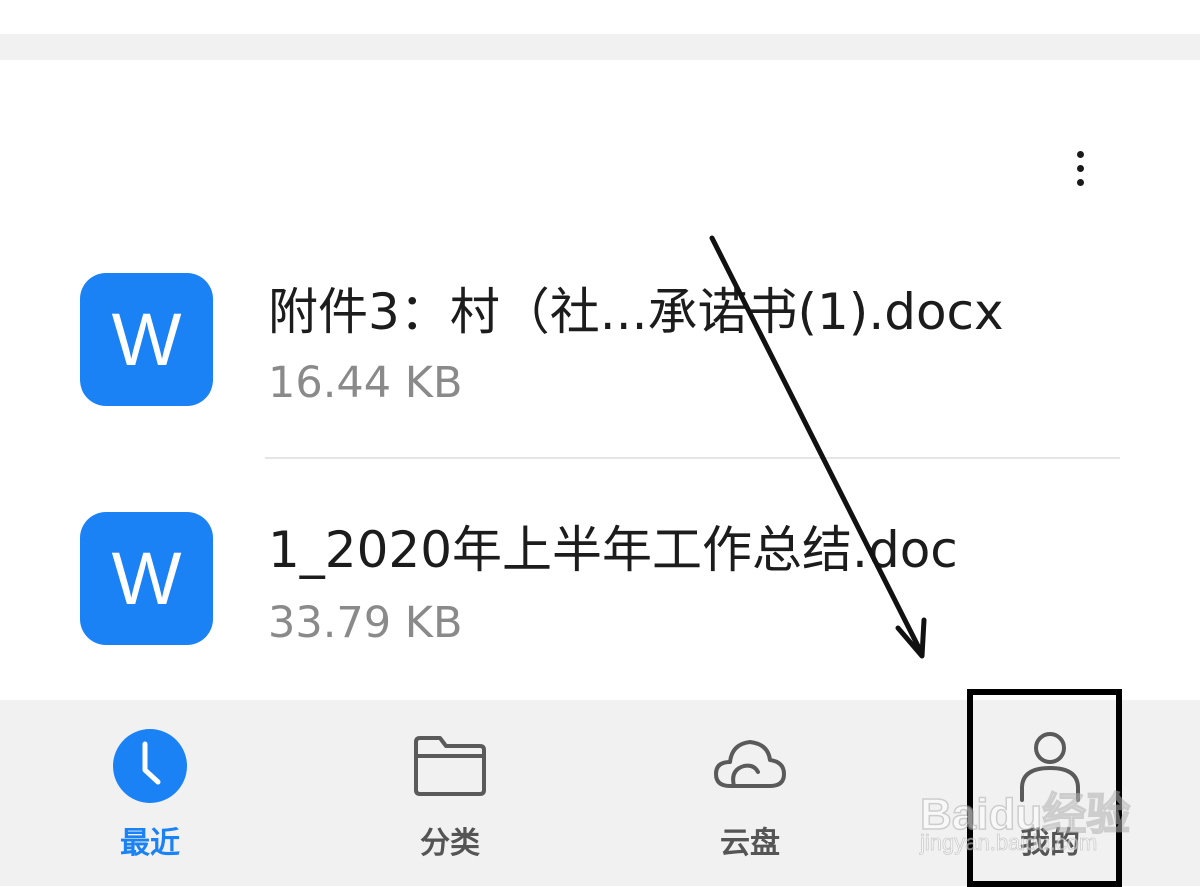 This screenshot has width=1200, height=887. Describe the element at coordinates (750, 843) in the screenshot. I see `nav-label-cloud: 云盘` at that location.